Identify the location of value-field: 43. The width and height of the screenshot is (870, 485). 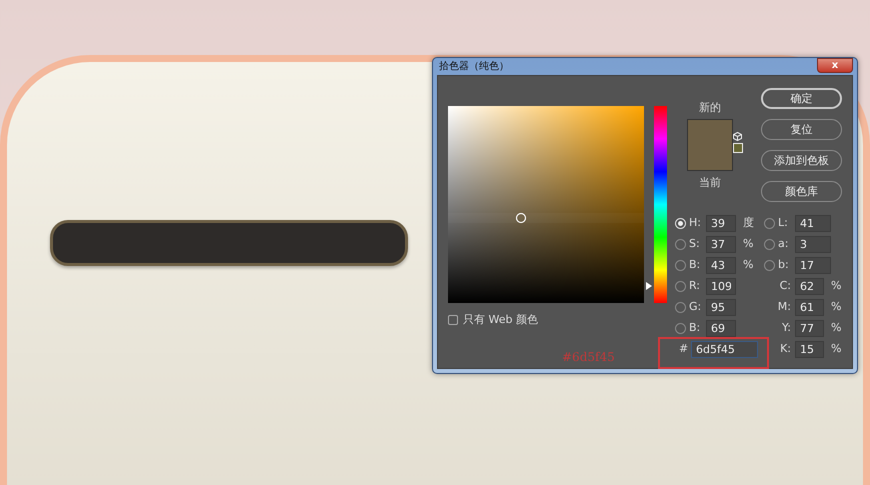
(721, 265).